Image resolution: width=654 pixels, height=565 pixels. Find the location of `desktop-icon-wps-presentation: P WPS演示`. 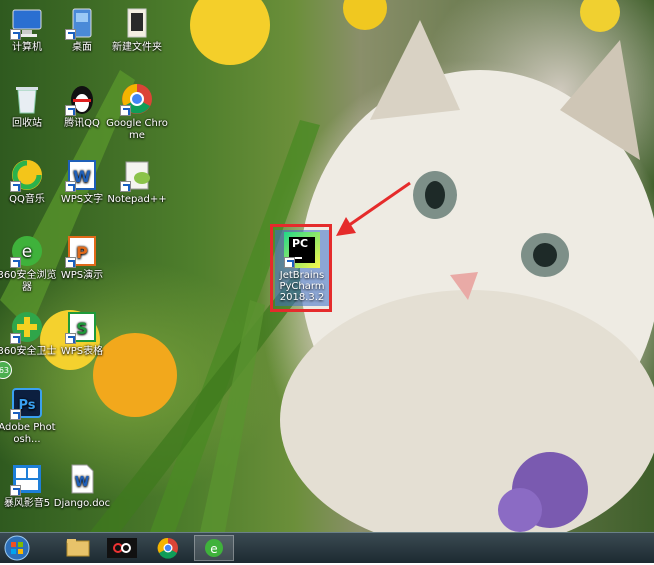

desktop-icon-wps-presentation: P WPS演示 is located at coordinates (82, 258).